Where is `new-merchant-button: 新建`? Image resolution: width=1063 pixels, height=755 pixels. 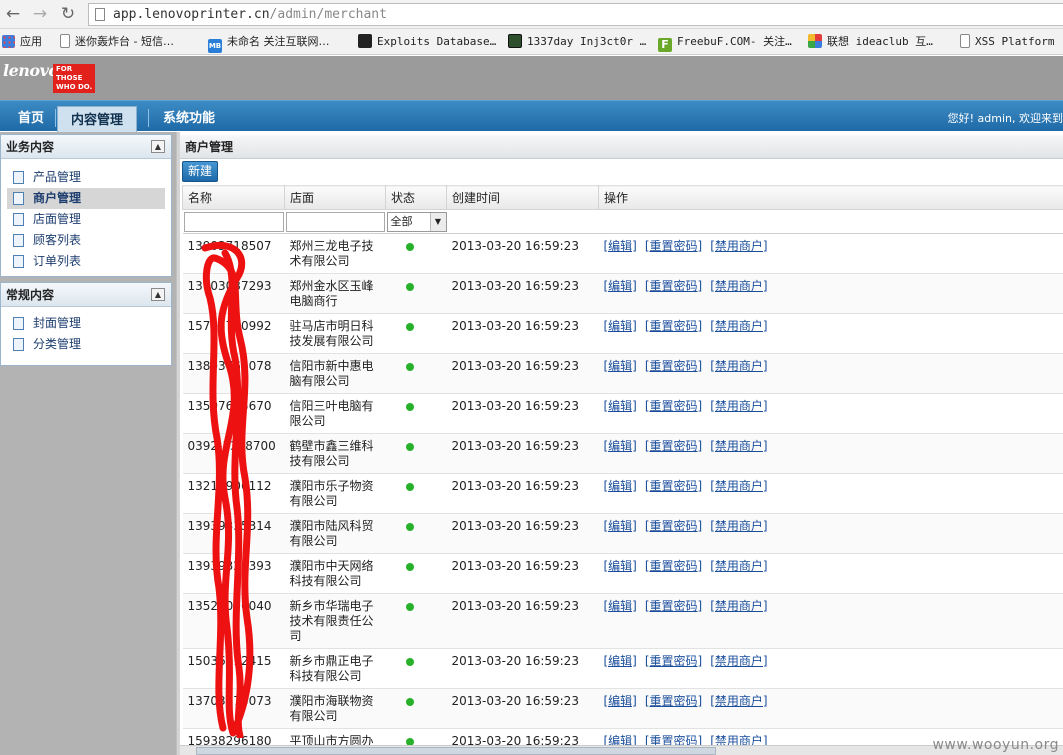 new-merchant-button: 新建 is located at coordinates (200, 171).